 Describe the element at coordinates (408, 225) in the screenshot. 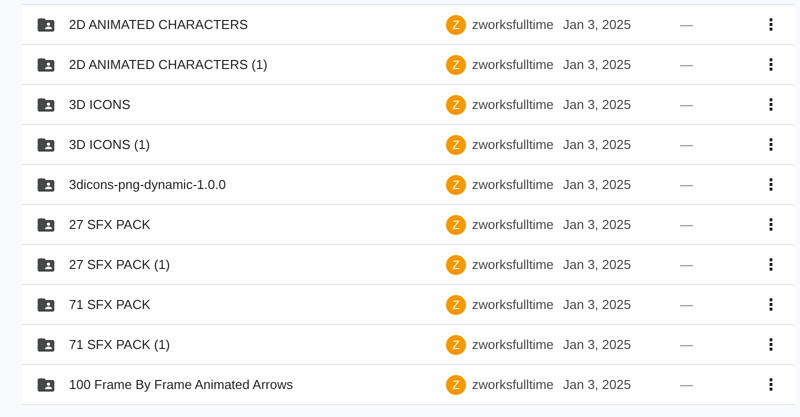

I see `file-row: 27 SFX PACK Z zworksfulltime Jan 3, 2025 — ⋮` at that location.